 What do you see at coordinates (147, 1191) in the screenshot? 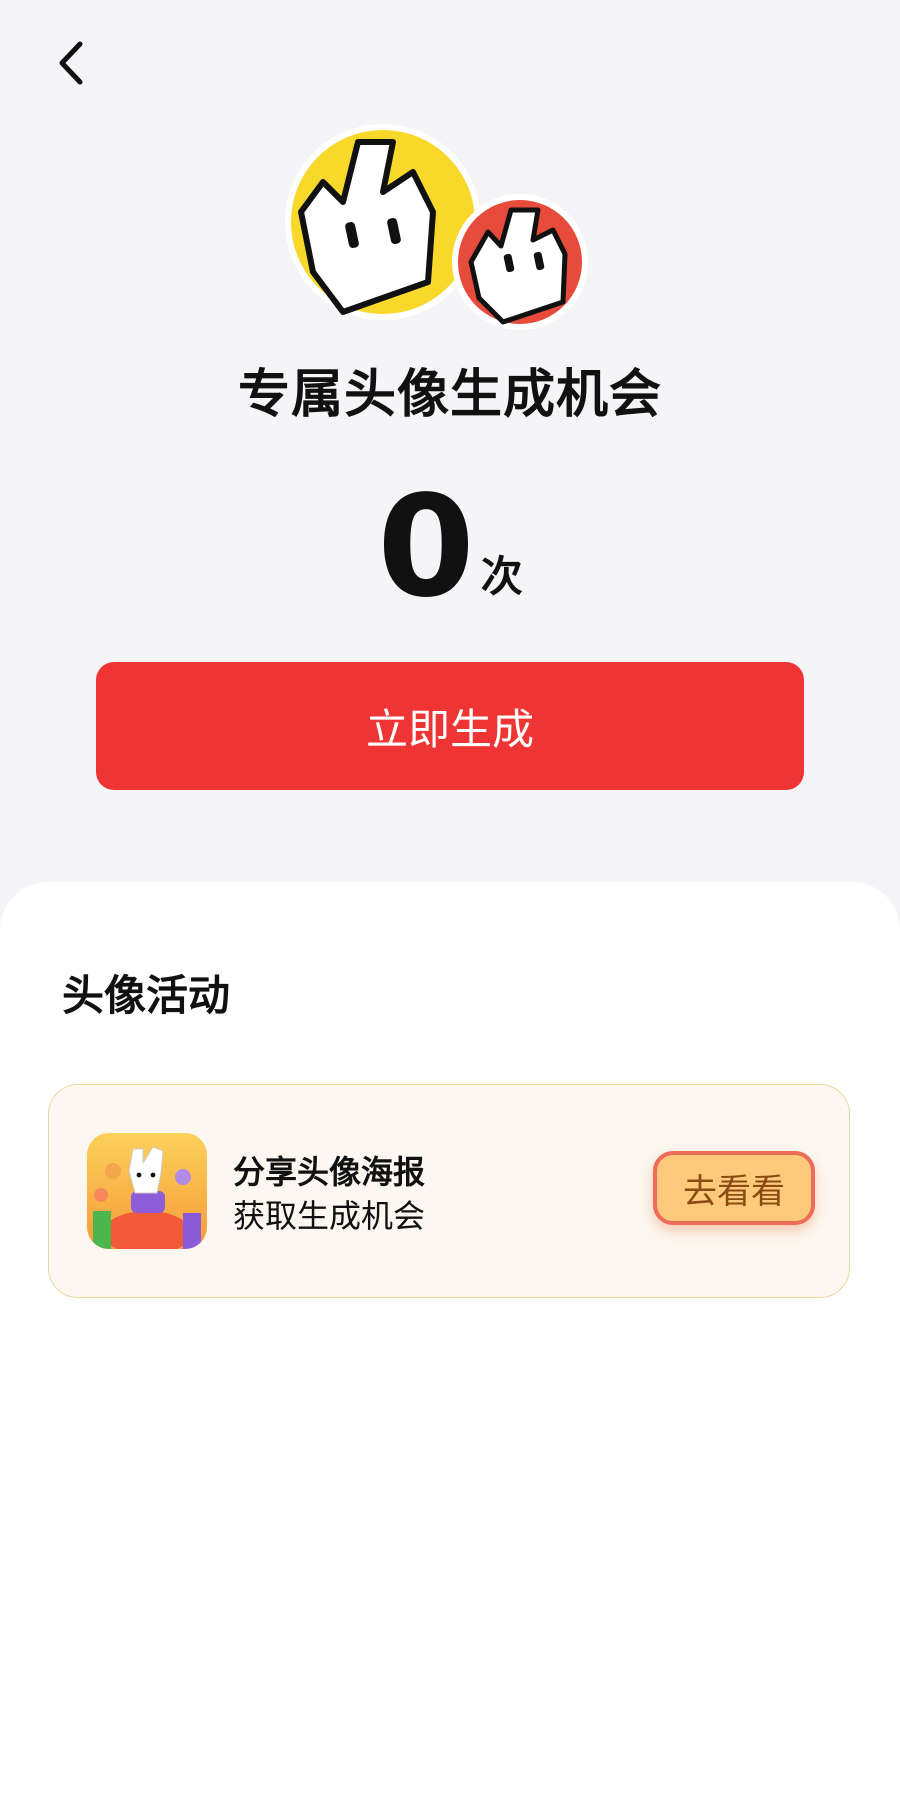
I see `activity-thumbnail` at bounding box center [147, 1191].